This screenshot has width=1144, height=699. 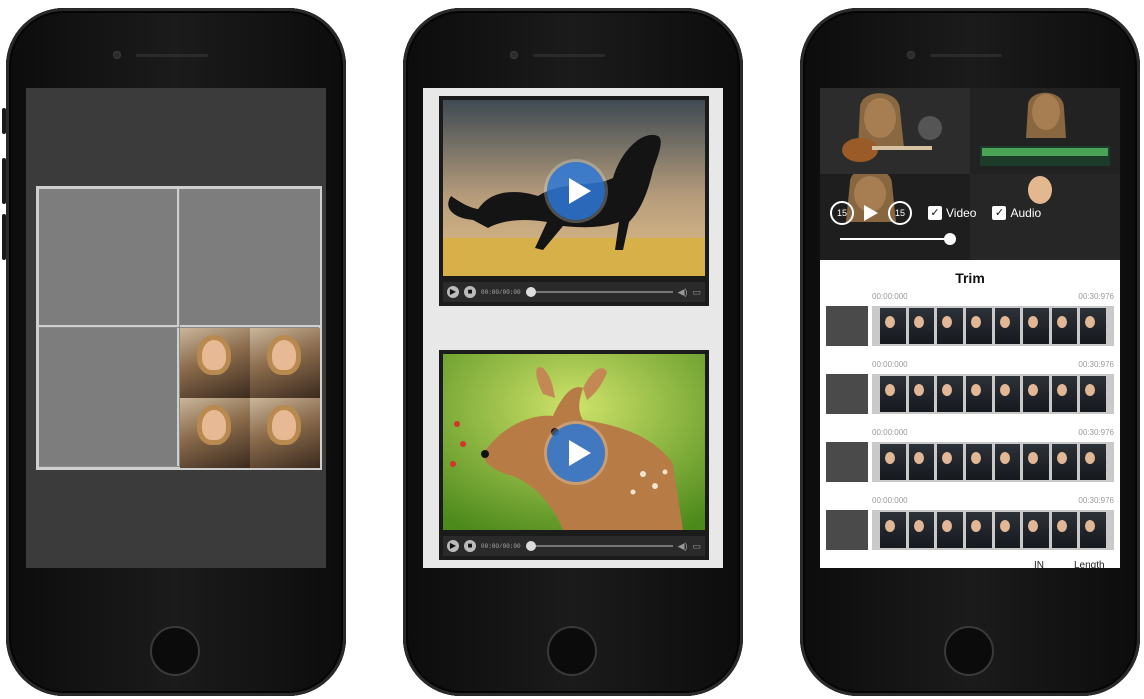 I want to click on audio-checkbox-label: Audio, so click(x=1026, y=213).